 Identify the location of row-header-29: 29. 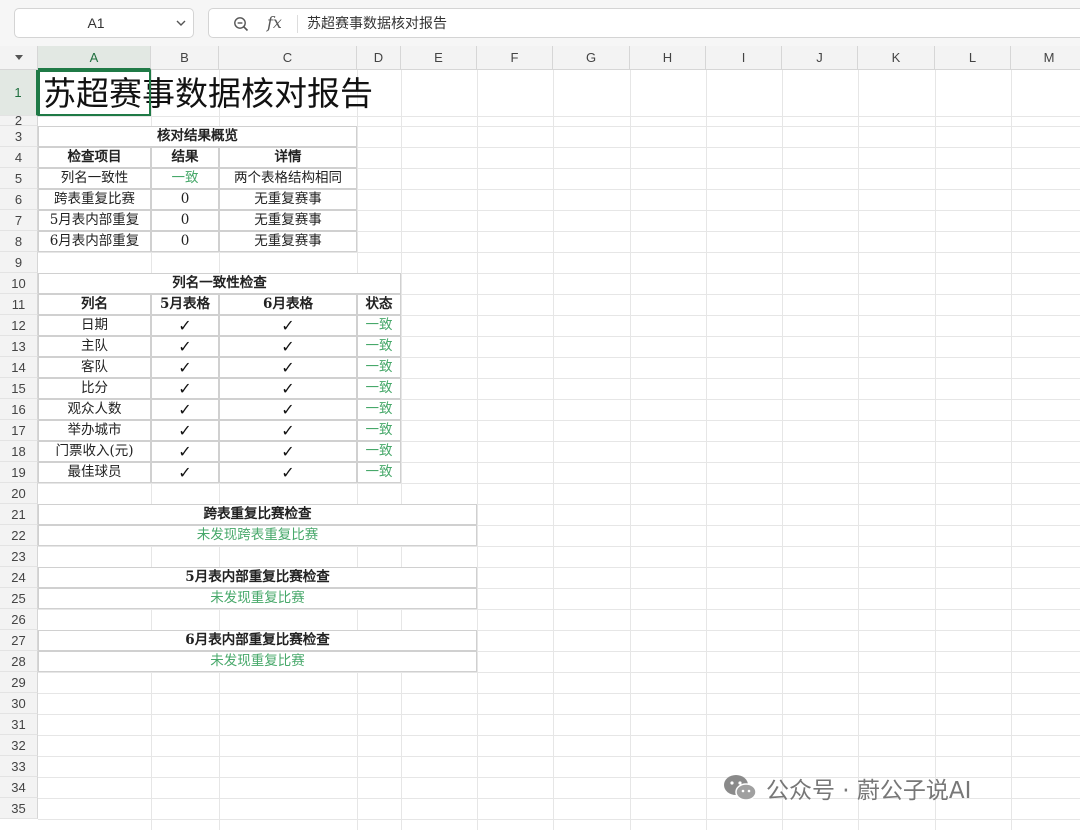
(19, 682).